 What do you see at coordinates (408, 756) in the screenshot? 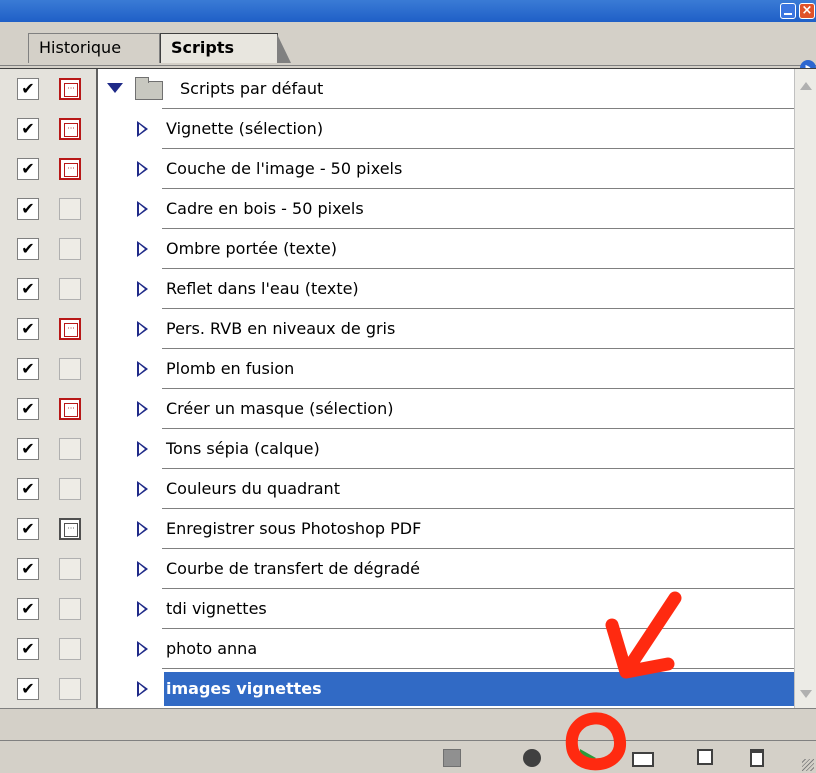
I see `actions-toolbar` at bounding box center [408, 756].